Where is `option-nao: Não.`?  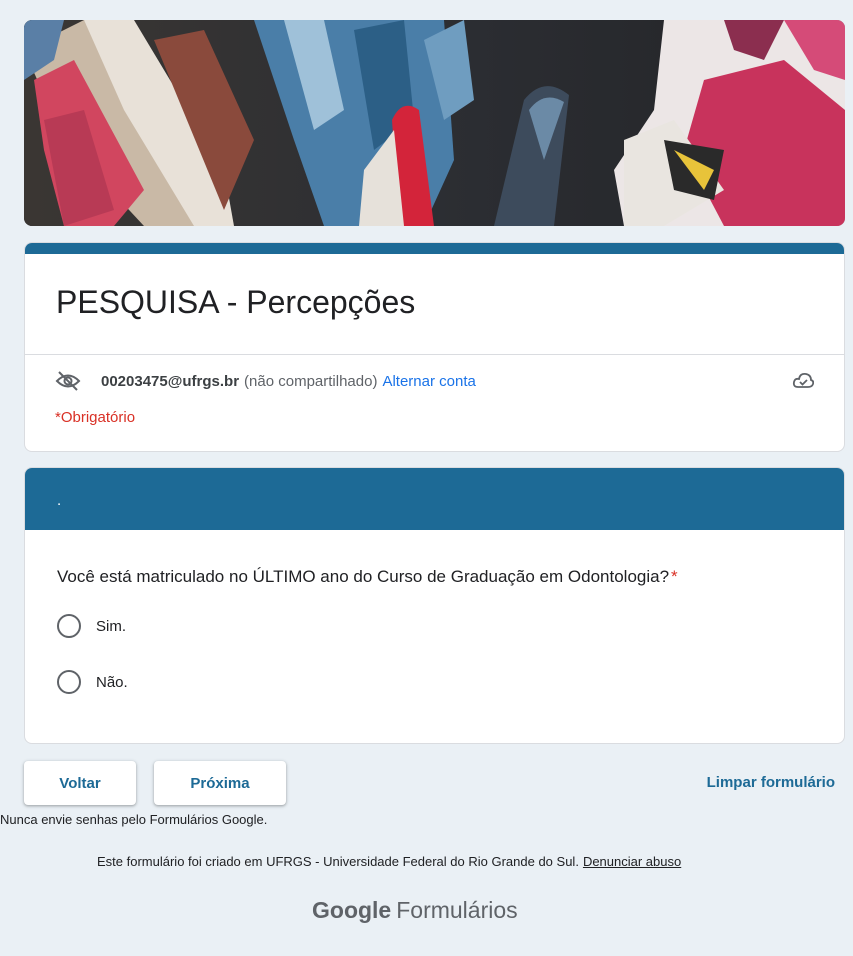
option-nao: Não. is located at coordinates (434, 682).